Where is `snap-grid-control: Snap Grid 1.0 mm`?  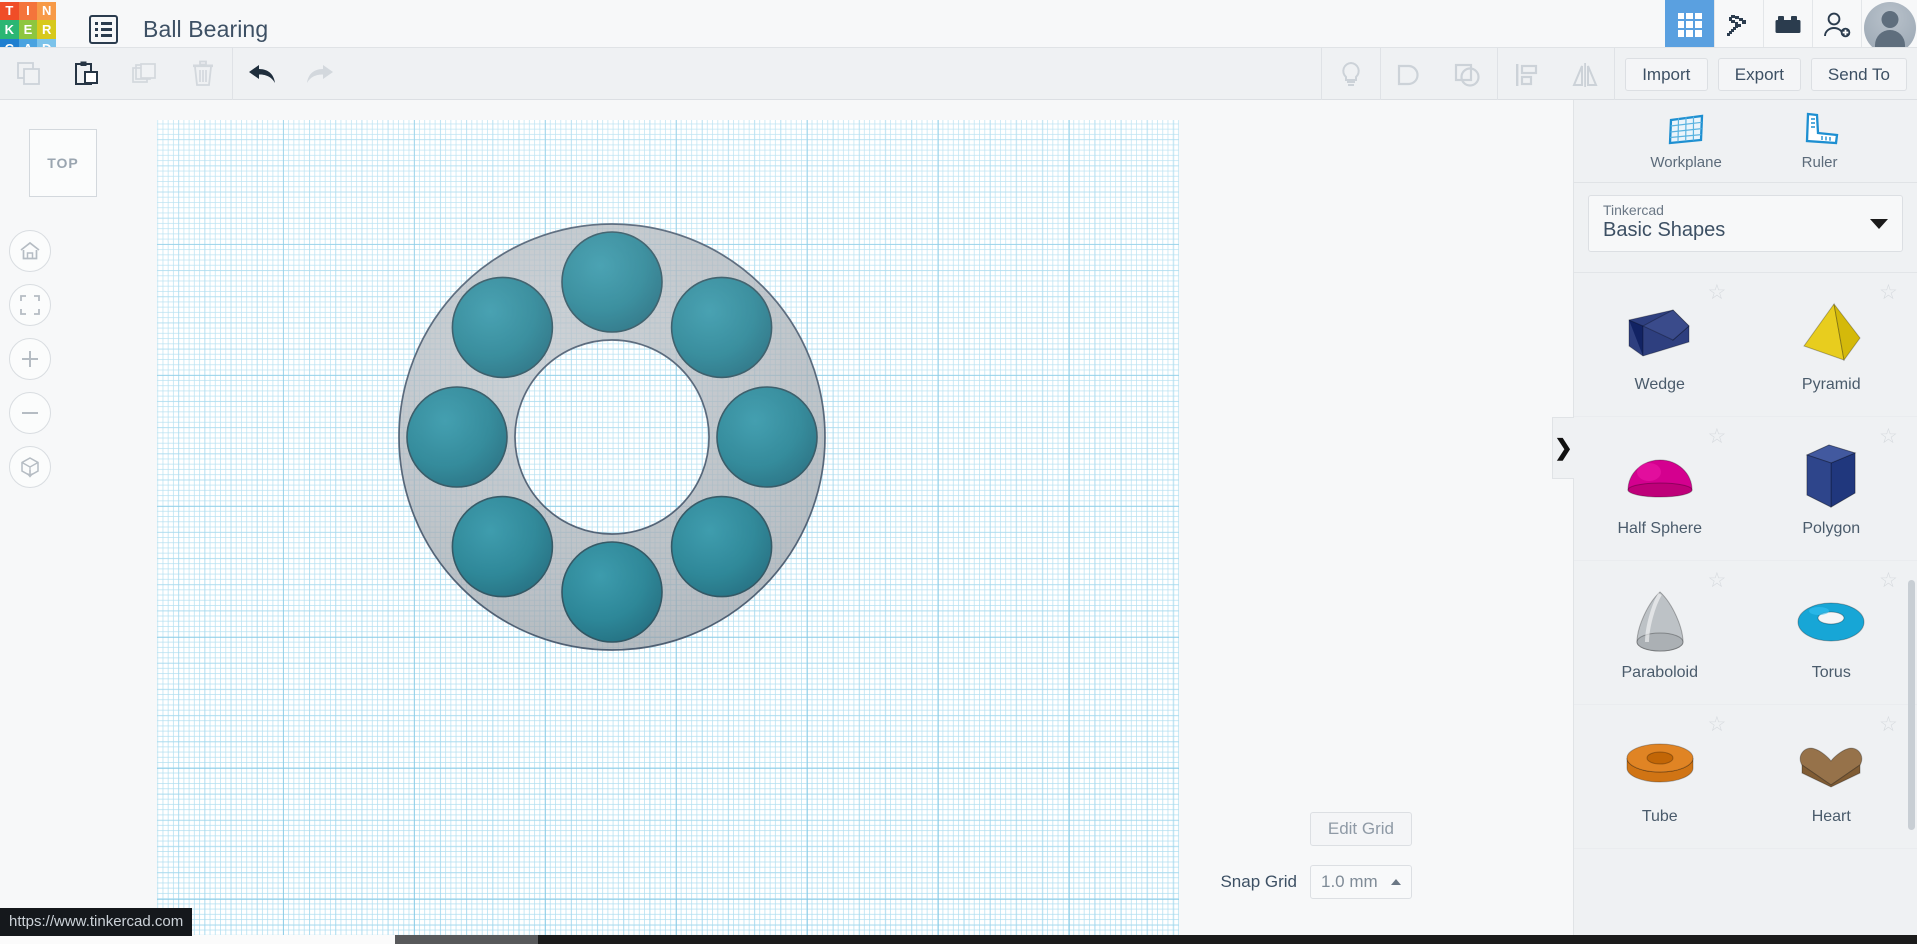 snap-grid-control: Snap Grid 1.0 mm is located at coordinates (1316, 882).